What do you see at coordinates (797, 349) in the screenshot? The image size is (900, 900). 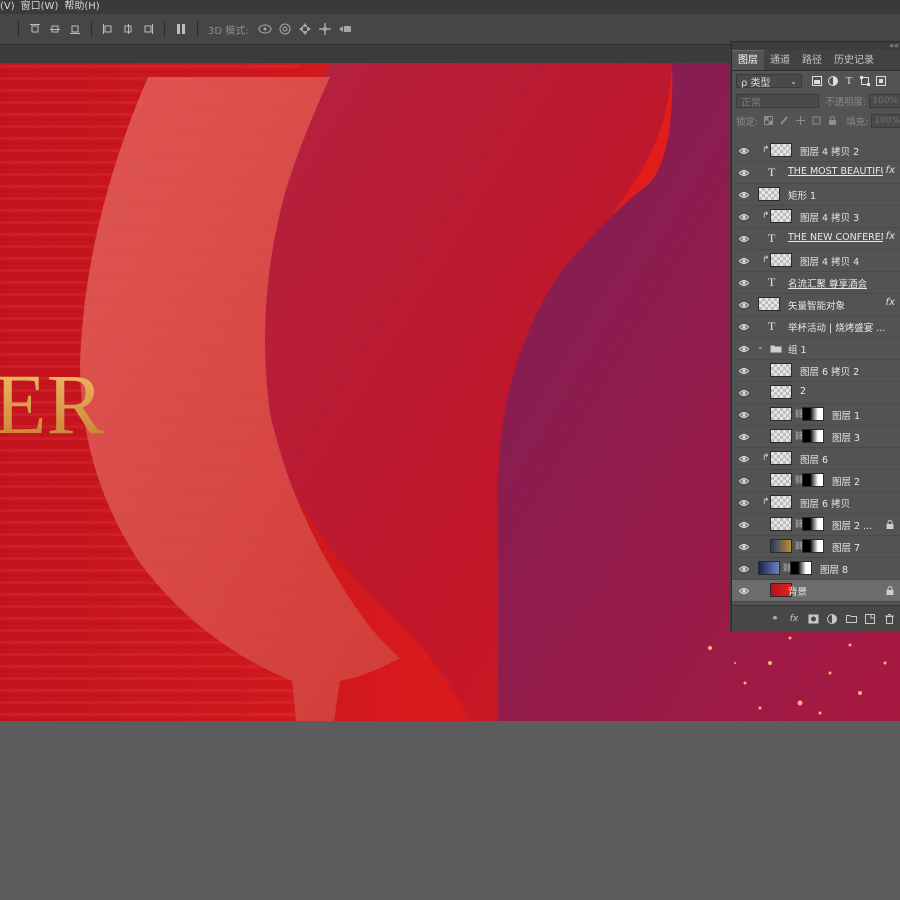 I see `layer-name: 组 1` at bounding box center [797, 349].